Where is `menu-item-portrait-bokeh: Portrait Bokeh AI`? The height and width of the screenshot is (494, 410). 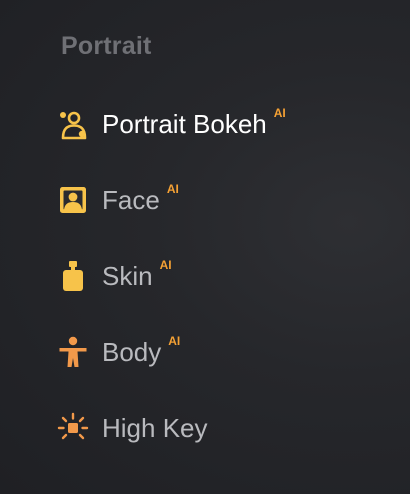 menu-item-portrait-bokeh: Portrait Bokeh AI is located at coordinates (171, 124).